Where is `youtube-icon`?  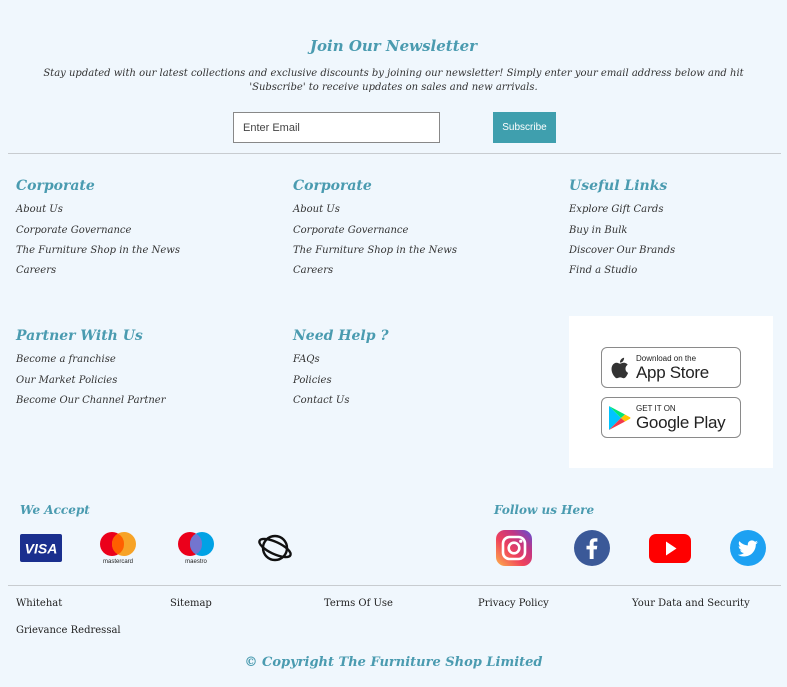 youtube-icon is located at coordinates (670, 548).